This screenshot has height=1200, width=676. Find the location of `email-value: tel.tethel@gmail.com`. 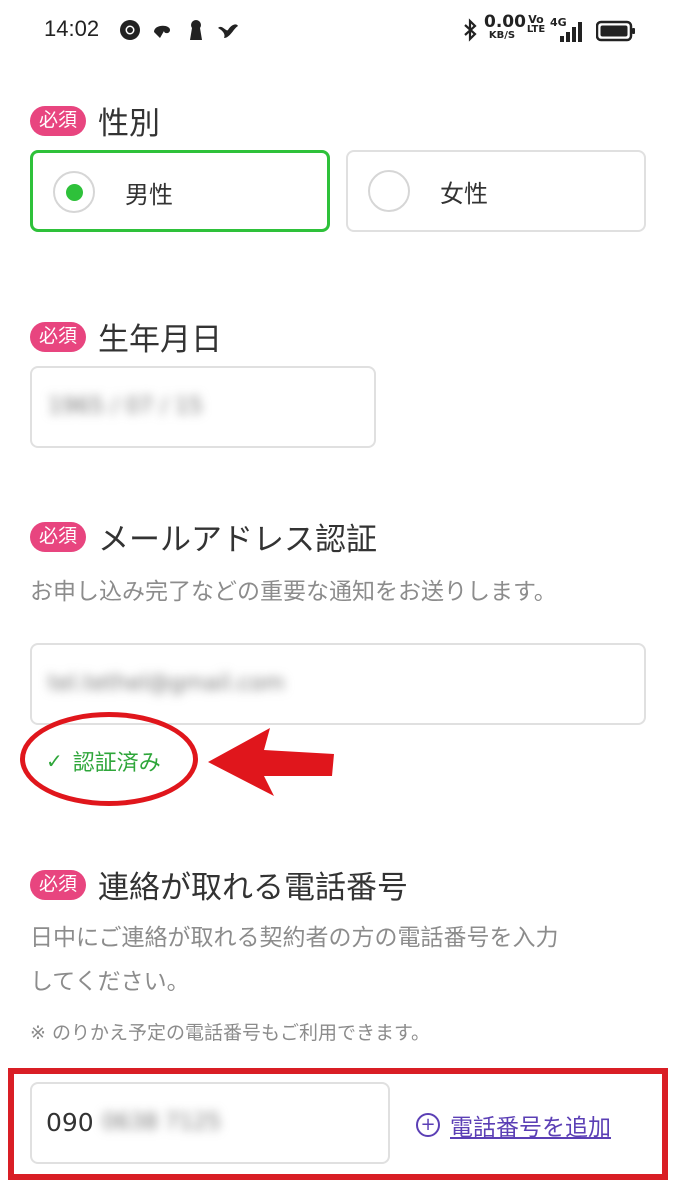

email-value: tel.tethel@gmail.com is located at coordinates (166, 683).